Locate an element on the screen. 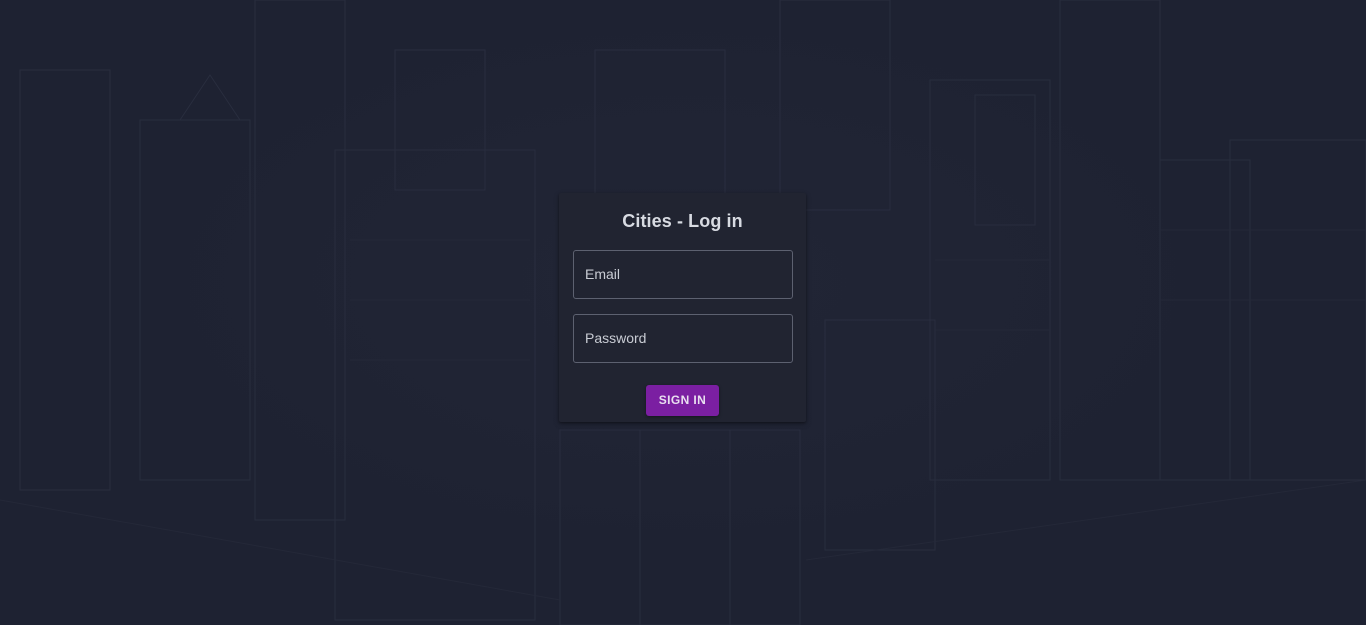 The width and height of the screenshot is (1366, 625). password-field: Password is located at coordinates (683, 338).